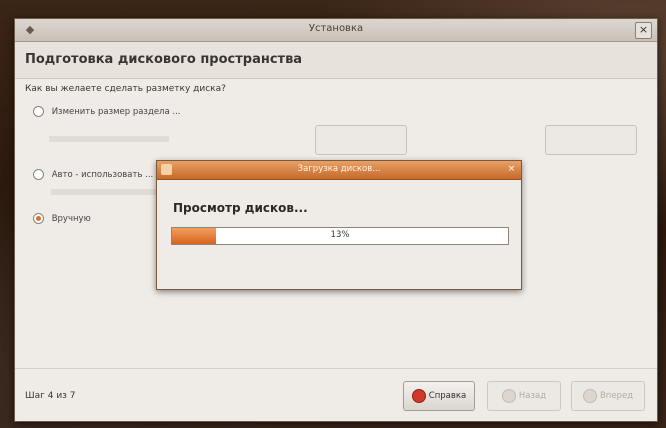 This screenshot has height=428, width=666. Describe the element at coordinates (447, 396) in the screenshot. I see `help-label: Справка` at that location.